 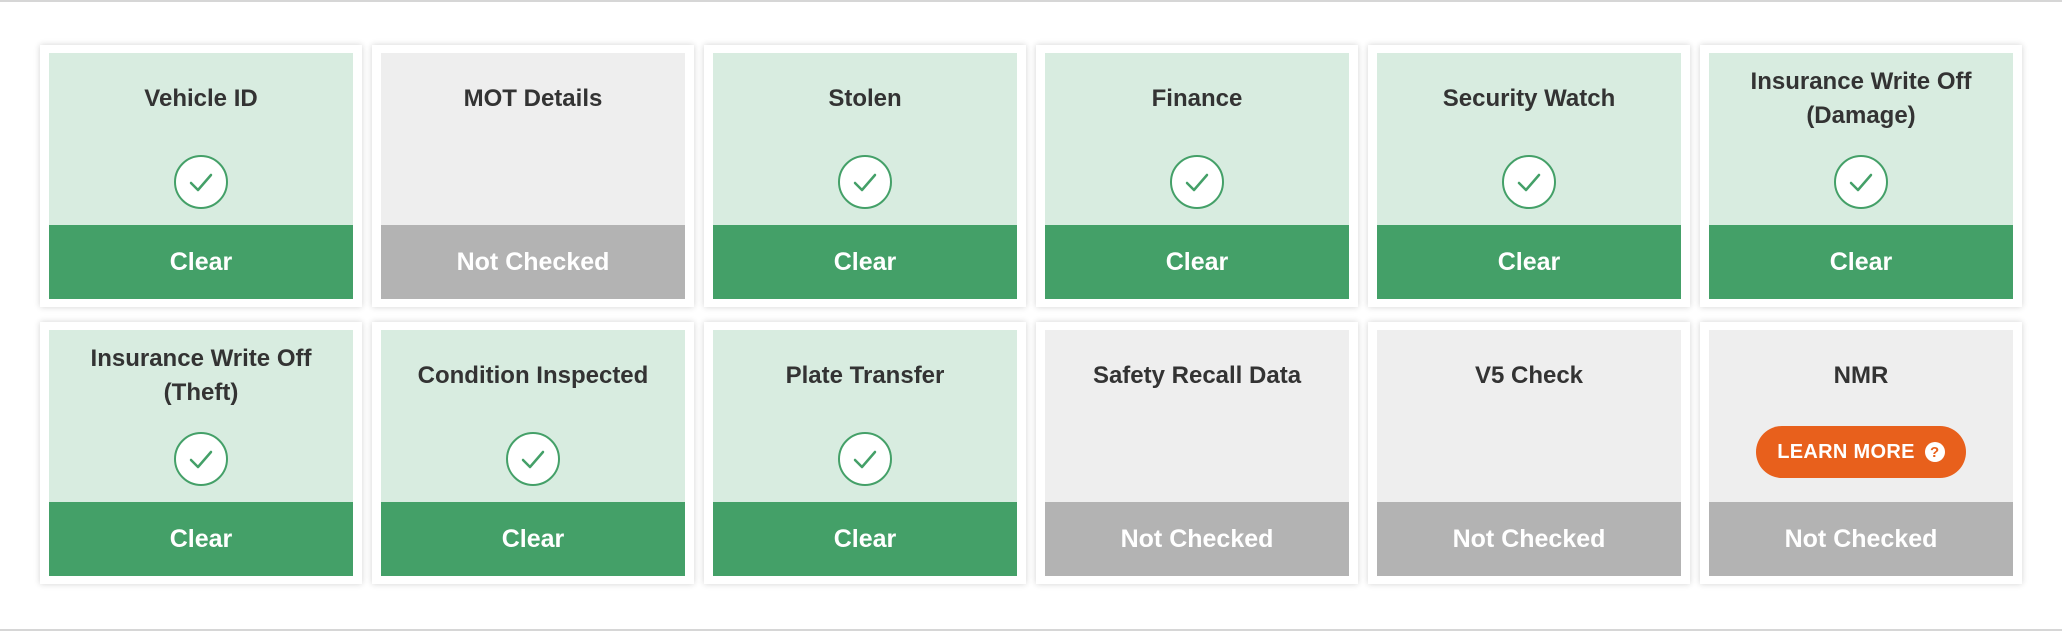 I want to click on card-body: MOT Details, so click(x=533, y=139).